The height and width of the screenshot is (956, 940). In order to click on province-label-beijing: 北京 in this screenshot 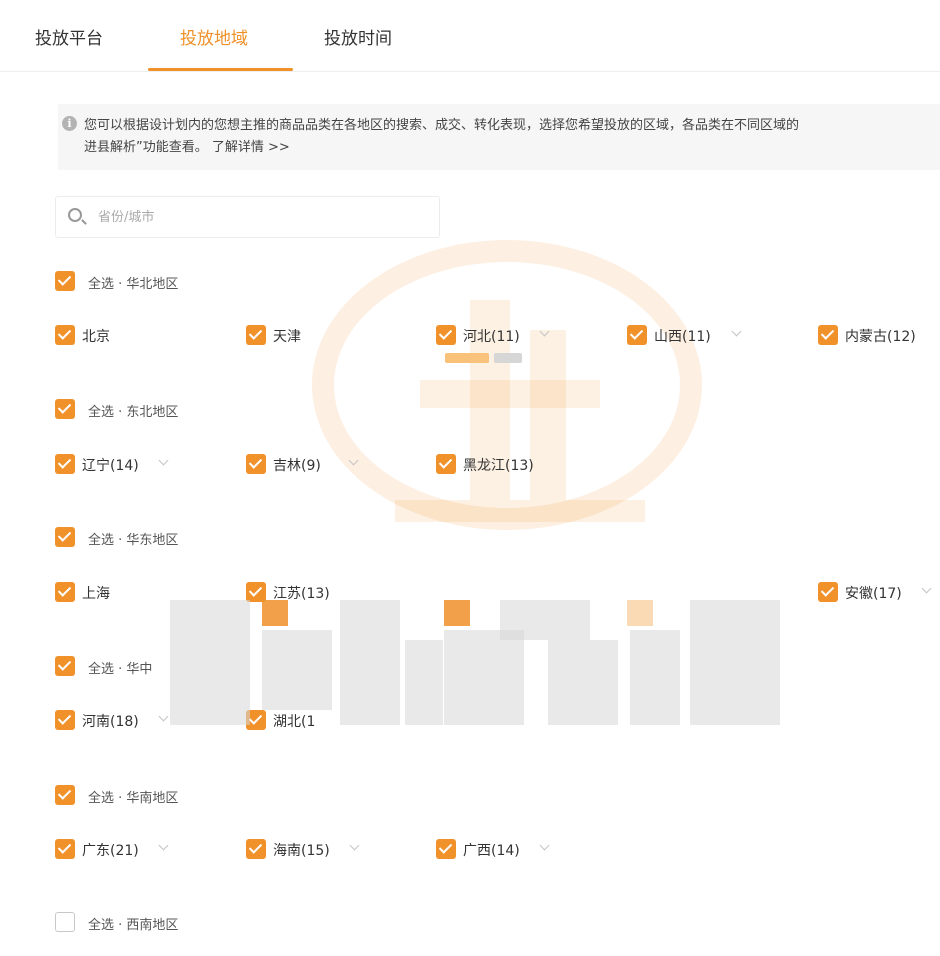, I will do `click(96, 337)`.